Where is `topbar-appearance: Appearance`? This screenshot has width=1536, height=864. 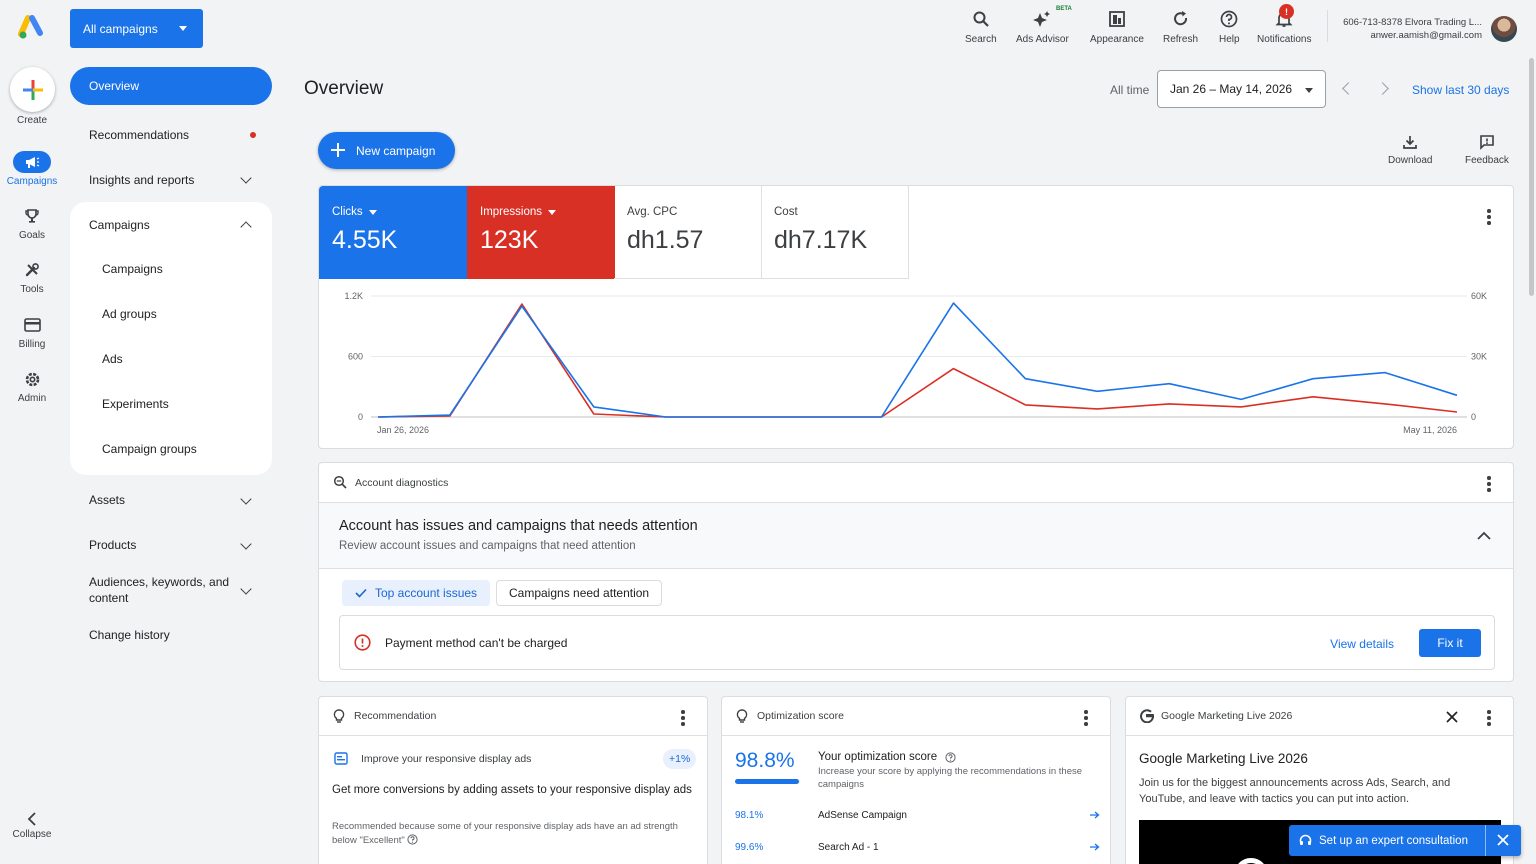 topbar-appearance: Appearance is located at coordinates (1117, 26).